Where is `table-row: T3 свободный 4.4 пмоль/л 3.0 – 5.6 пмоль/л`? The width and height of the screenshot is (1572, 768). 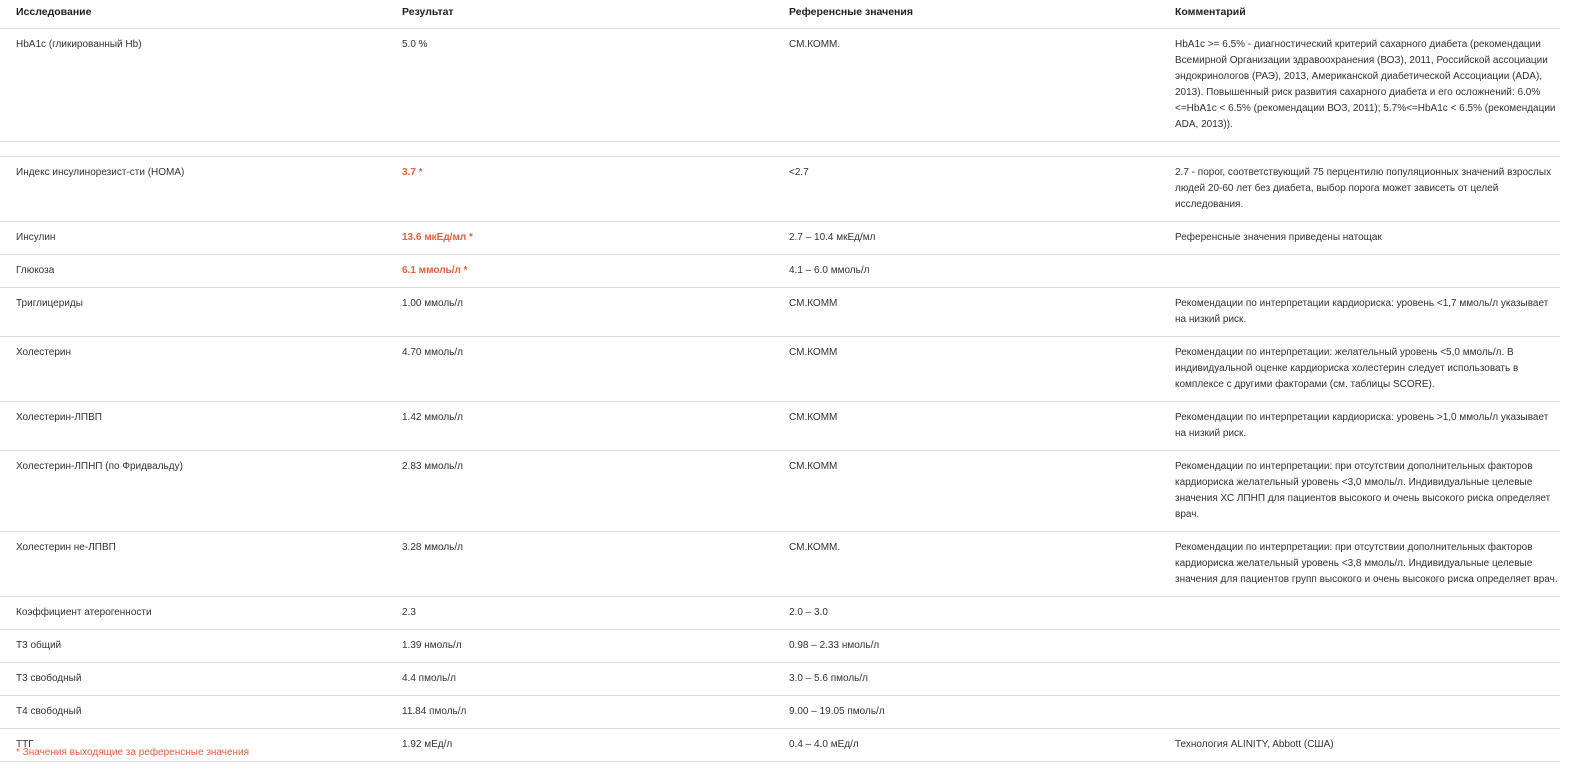
table-row: T3 свободный 4.4 пмоль/л 3.0 – 5.6 пмоль/л is located at coordinates (780, 679).